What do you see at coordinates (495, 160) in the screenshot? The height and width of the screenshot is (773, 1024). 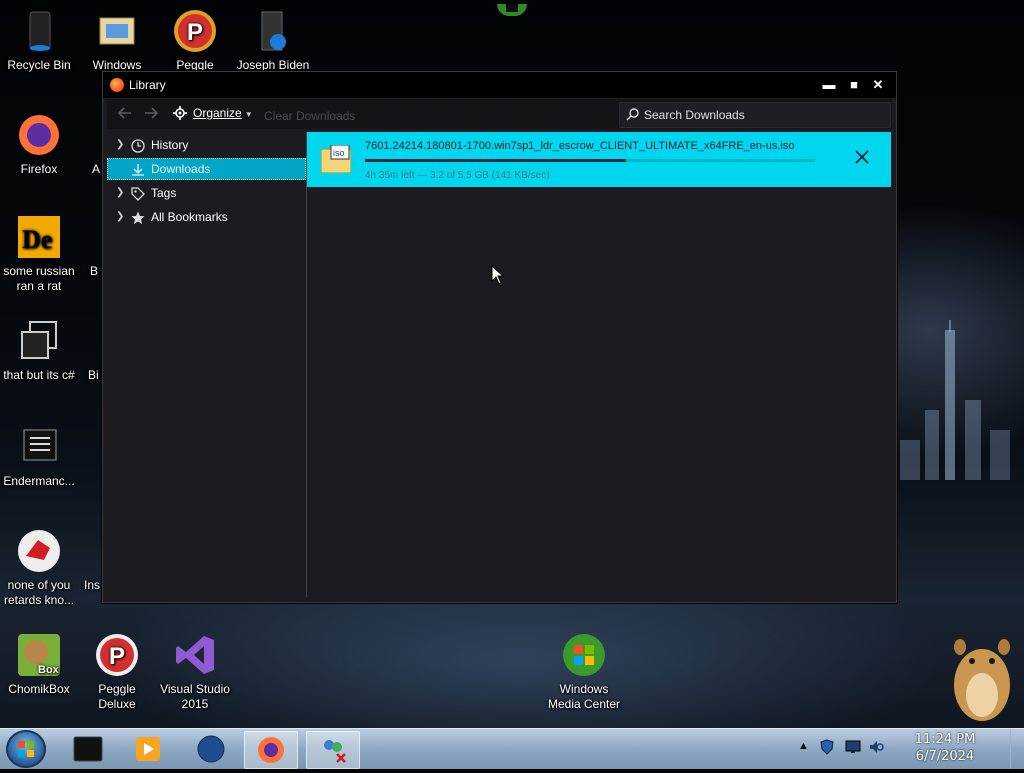 I see `download-progress-fill` at bounding box center [495, 160].